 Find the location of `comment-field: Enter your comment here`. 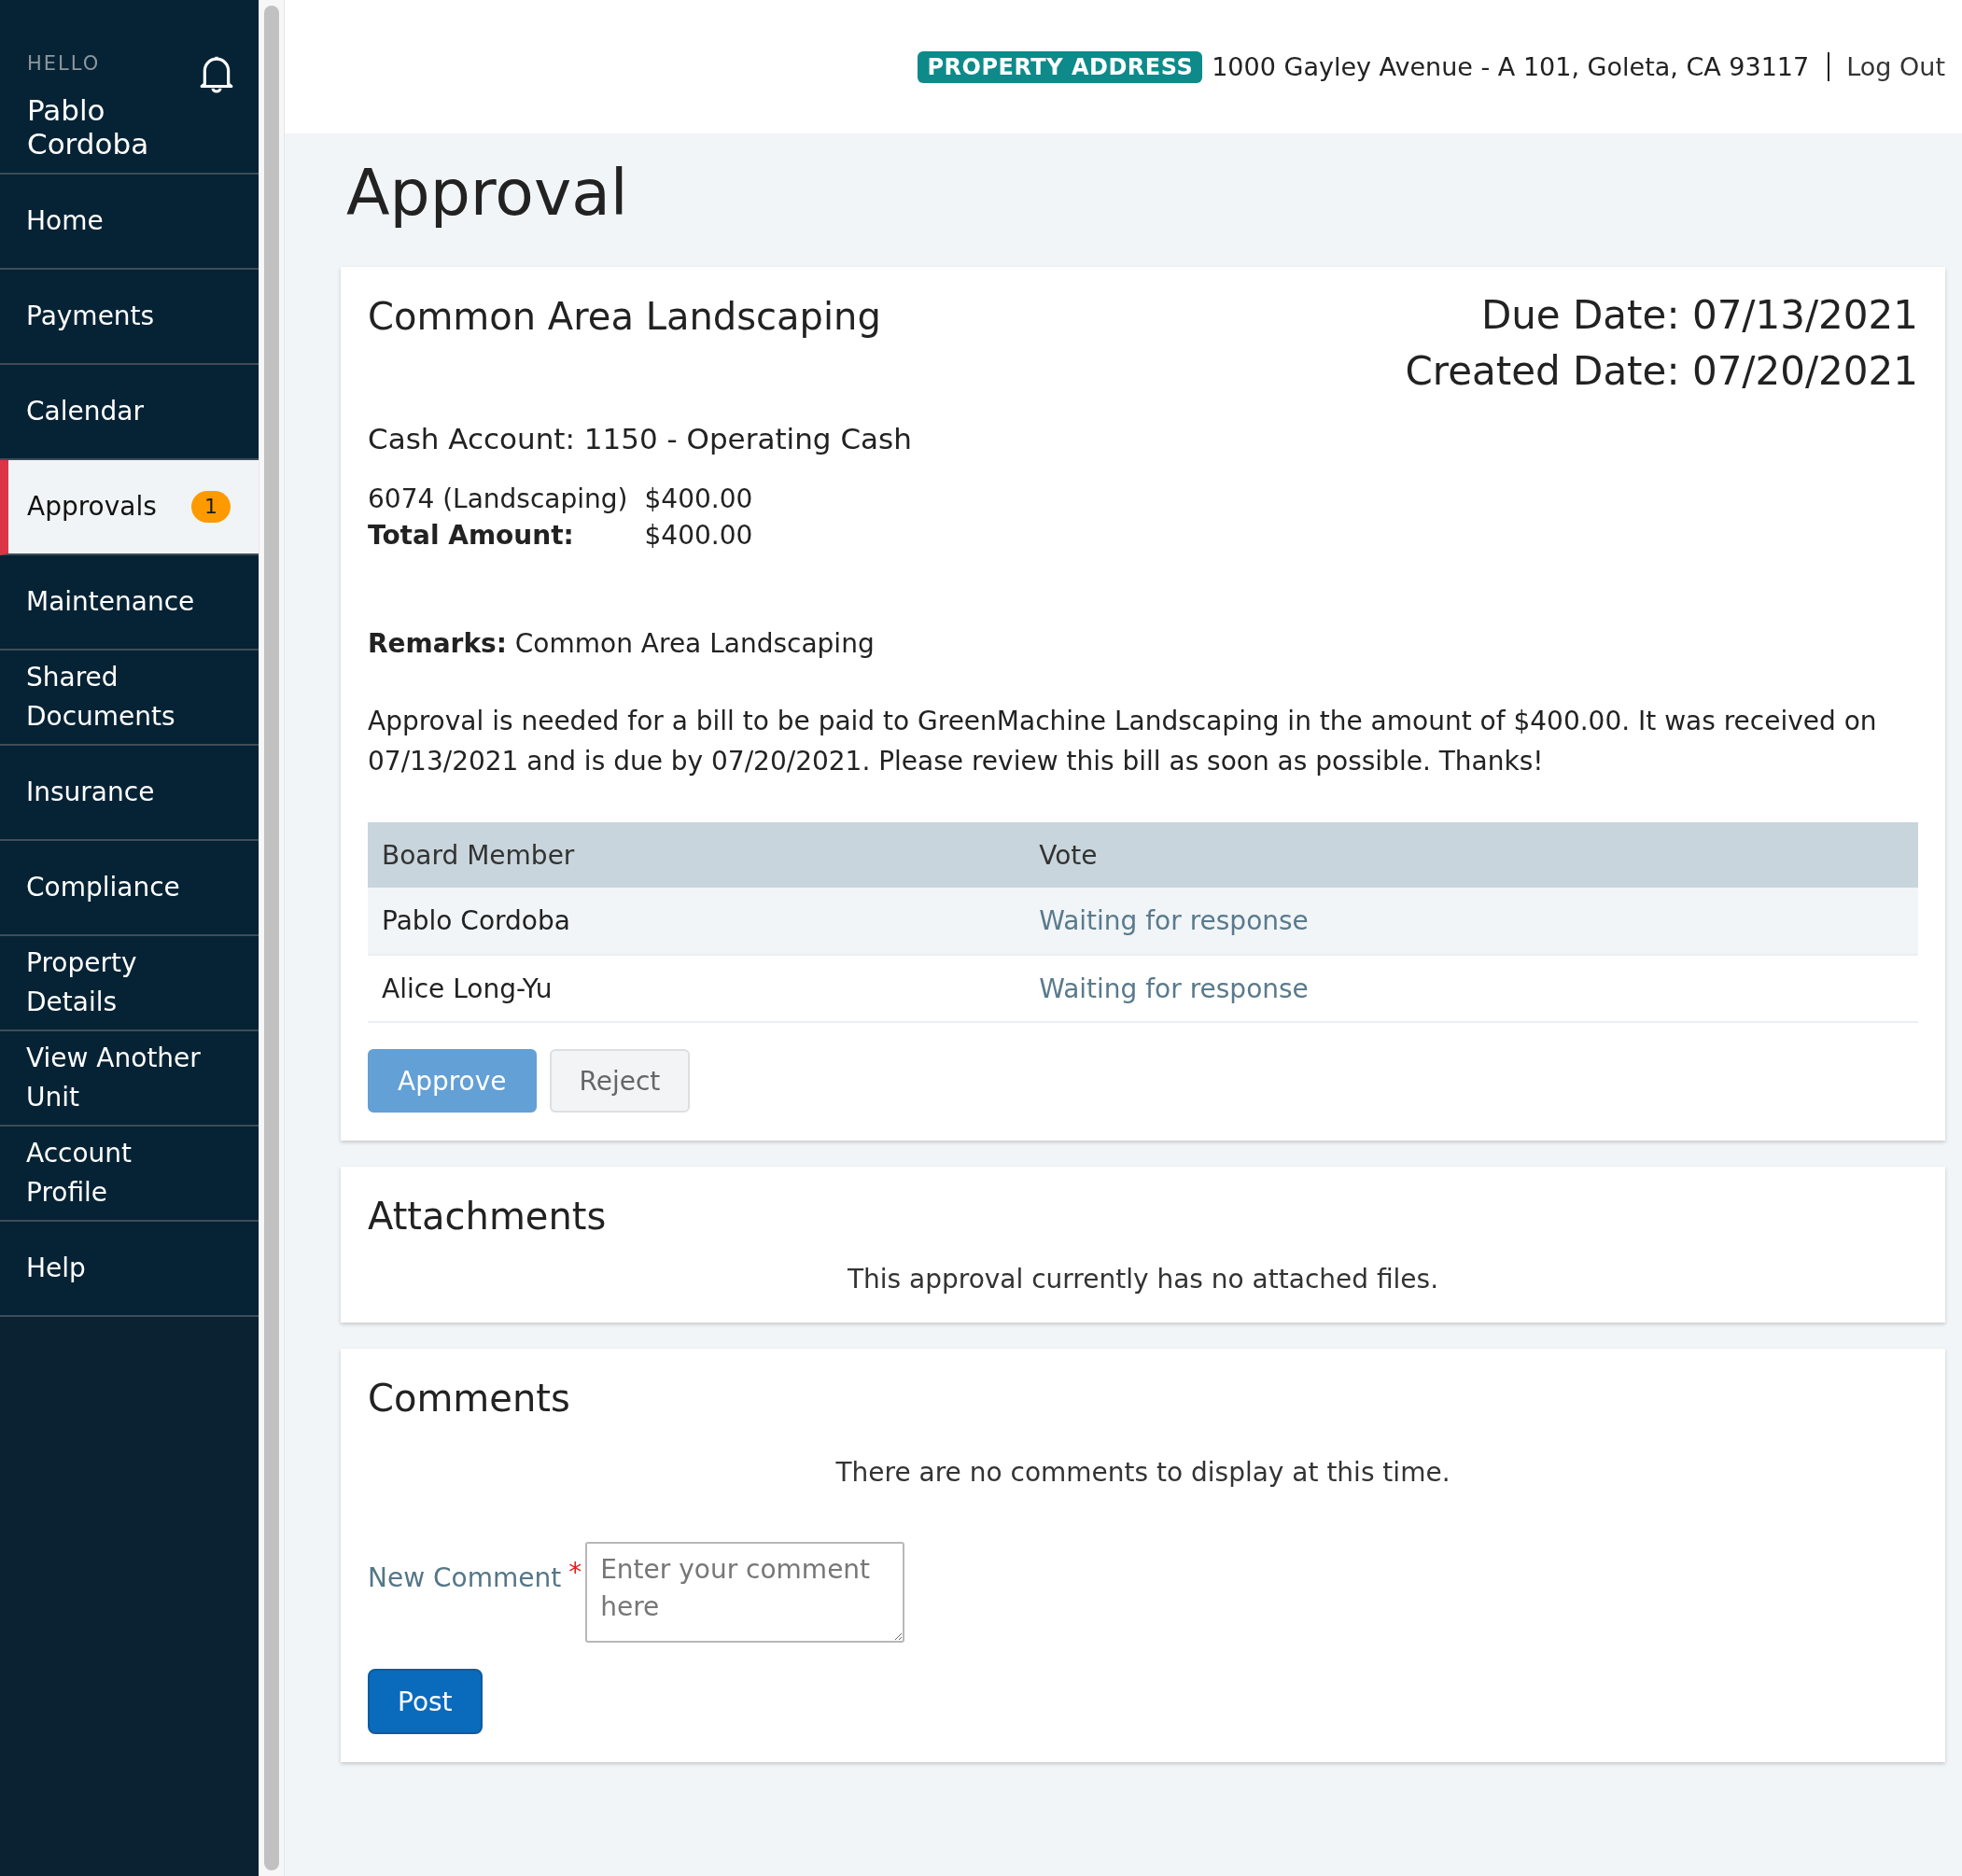

comment-field: Enter your comment here is located at coordinates (745, 1592).